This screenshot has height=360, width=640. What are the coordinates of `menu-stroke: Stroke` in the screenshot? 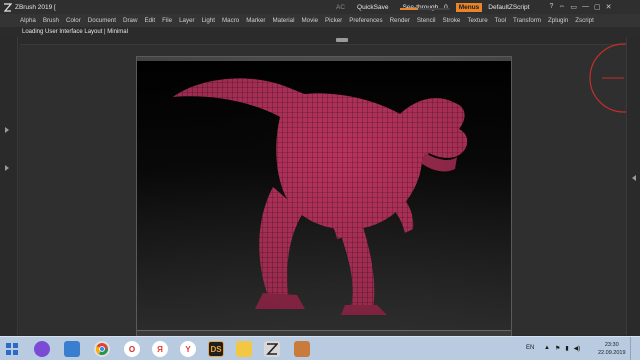 It's located at (451, 20).